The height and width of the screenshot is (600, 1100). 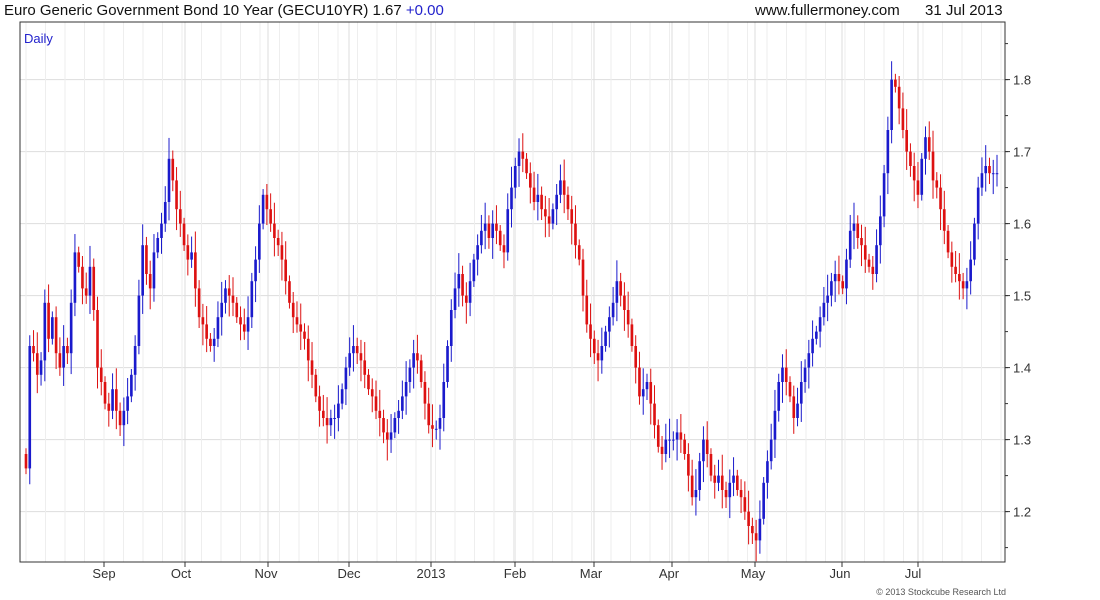 I want to click on x-tick-label: Apr, so click(x=669, y=573).